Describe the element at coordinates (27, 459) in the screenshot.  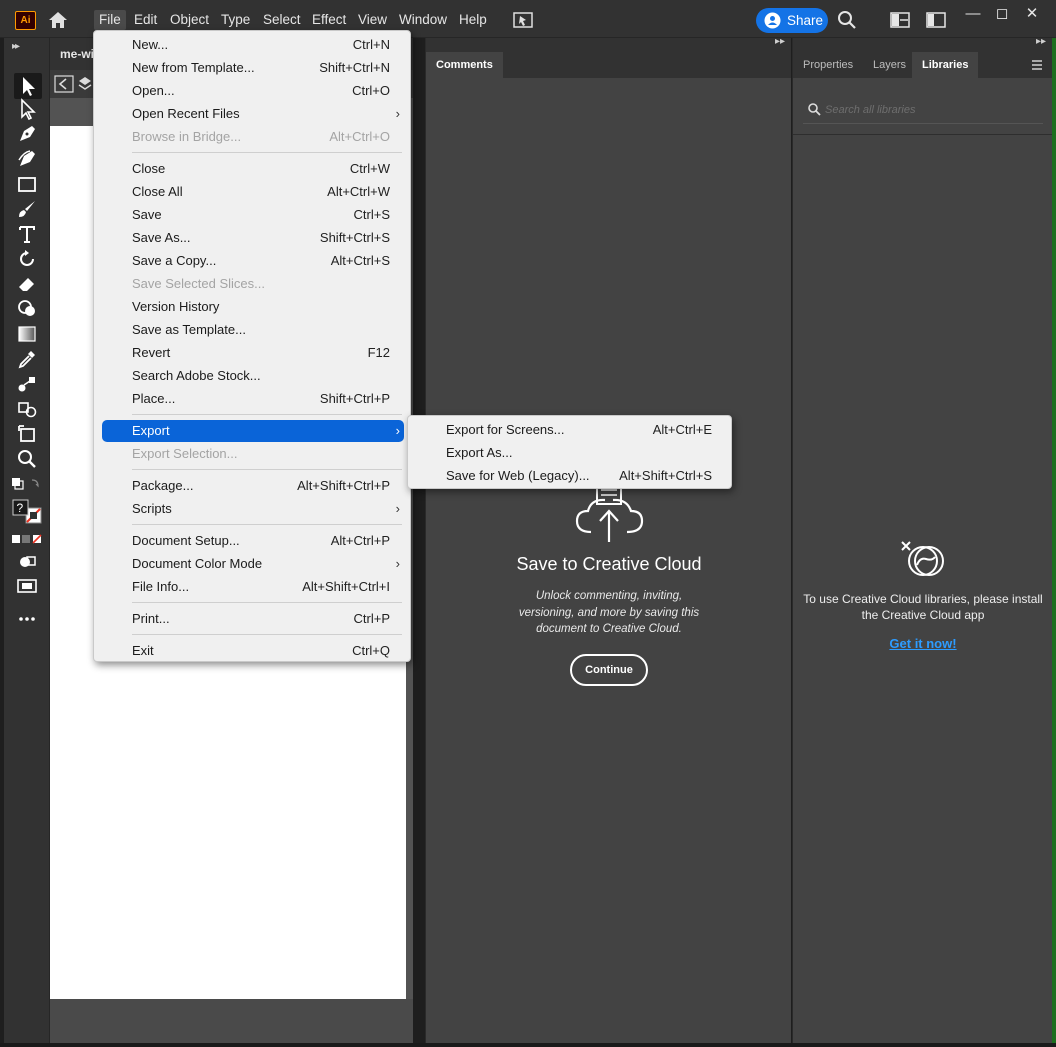
I see `zoom-tool-icon` at that location.